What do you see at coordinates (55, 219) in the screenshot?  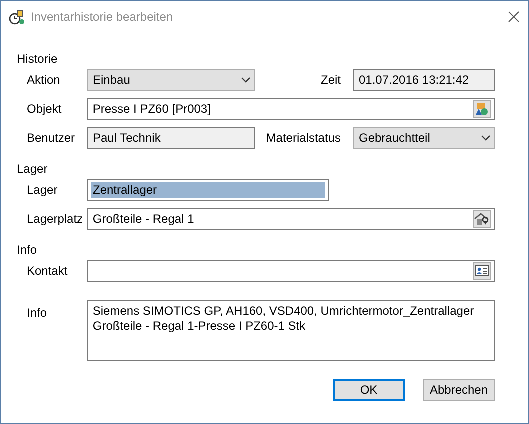 I see `field-label: Lagerplatz` at bounding box center [55, 219].